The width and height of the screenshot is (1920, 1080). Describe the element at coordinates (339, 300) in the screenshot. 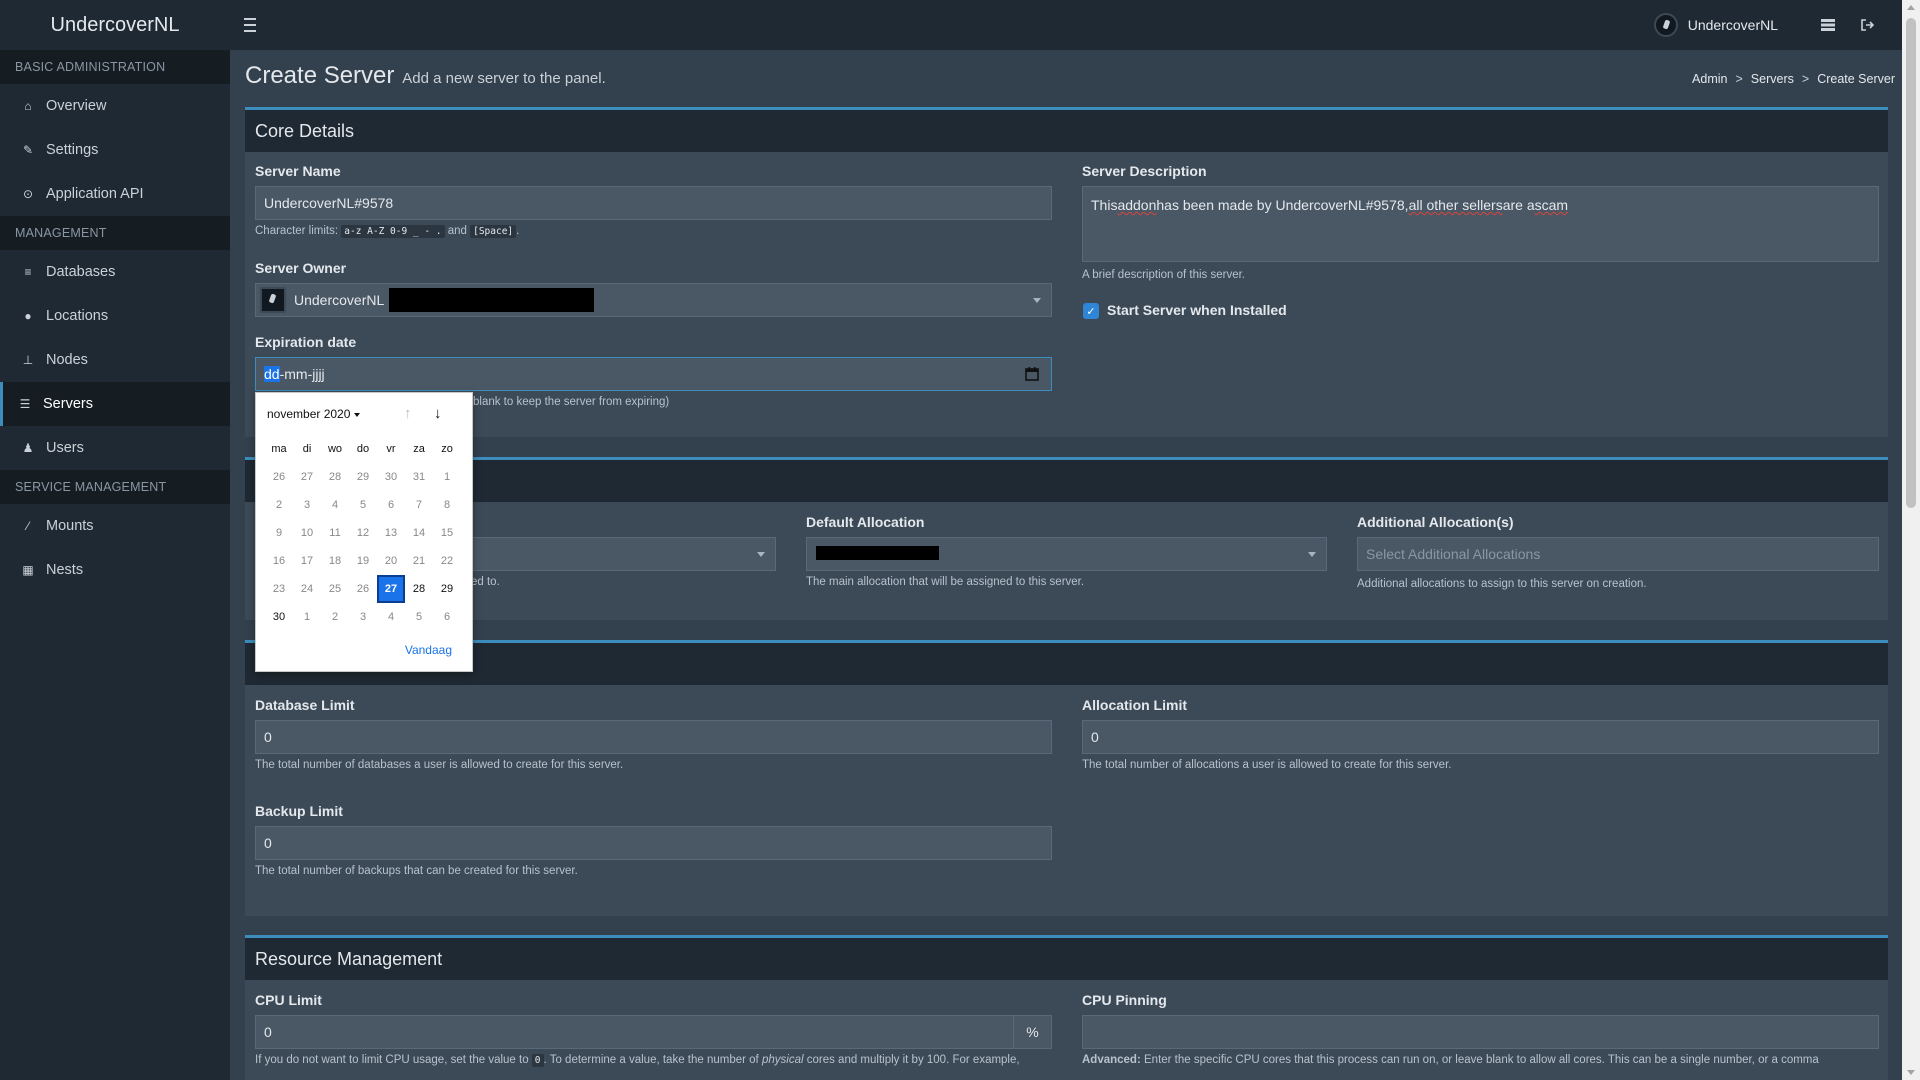

I see `owner-name: UndercoverNL` at that location.